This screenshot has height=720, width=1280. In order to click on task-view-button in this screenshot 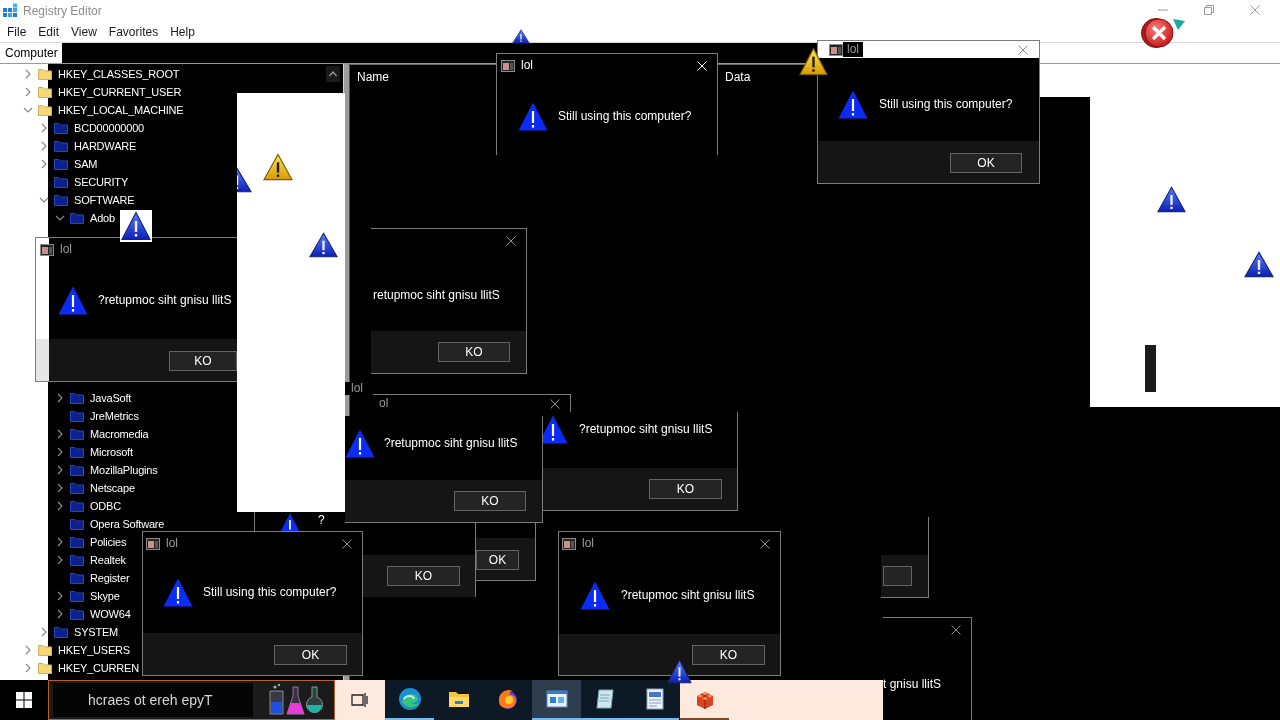, I will do `click(360, 700)`.